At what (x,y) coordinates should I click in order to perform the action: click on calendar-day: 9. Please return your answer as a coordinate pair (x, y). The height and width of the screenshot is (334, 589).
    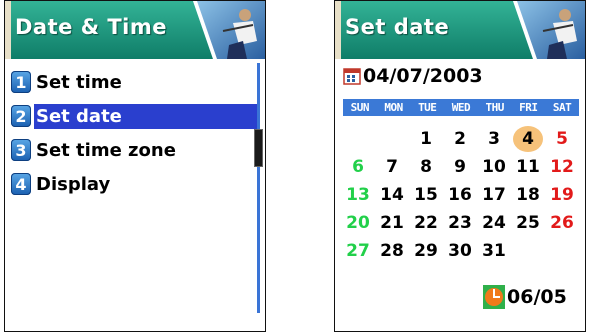
    Looking at the image, I should click on (460, 167).